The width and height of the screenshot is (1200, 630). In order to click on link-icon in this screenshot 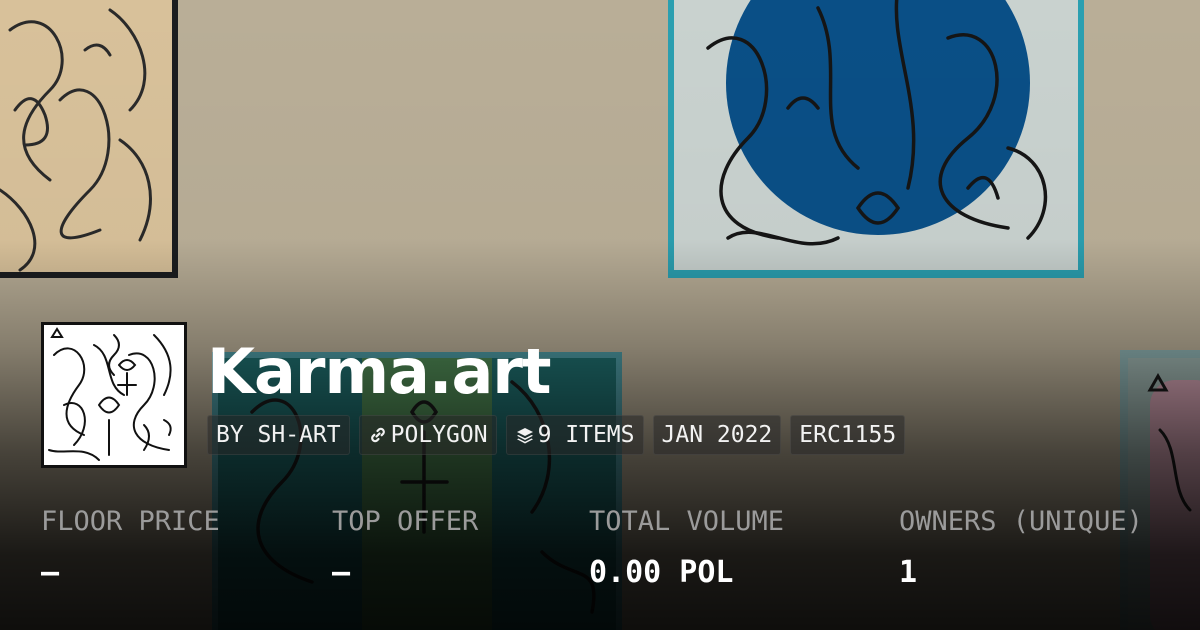, I will do `click(378, 435)`.